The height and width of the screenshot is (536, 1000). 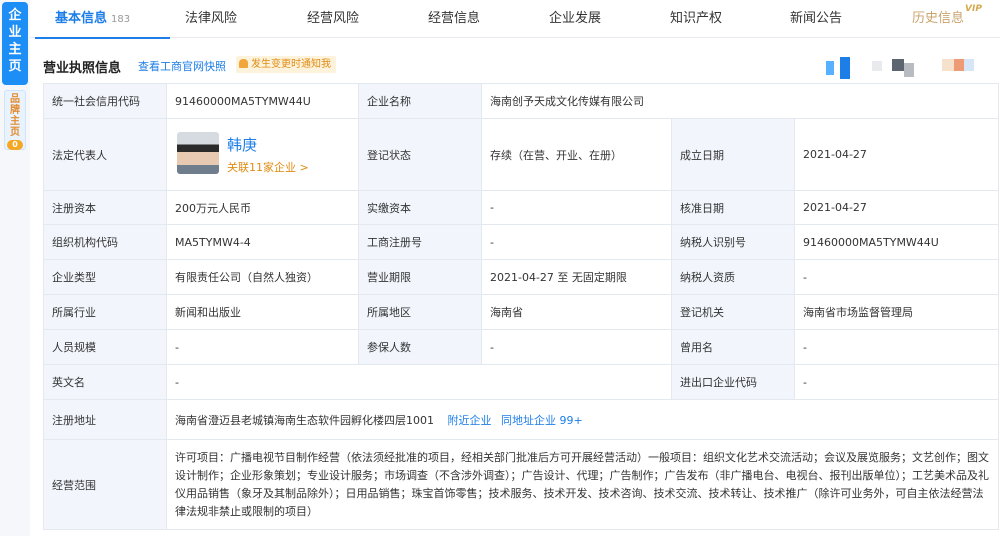 I want to click on change-notify-button: 发生变更时通知我, so click(x=286, y=64).